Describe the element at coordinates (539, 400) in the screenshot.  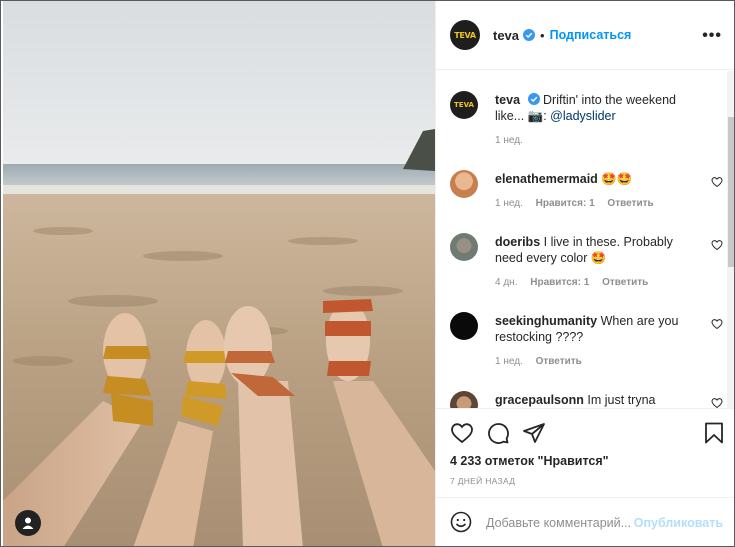
I see `comment-username: gracepaulsonn` at that location.